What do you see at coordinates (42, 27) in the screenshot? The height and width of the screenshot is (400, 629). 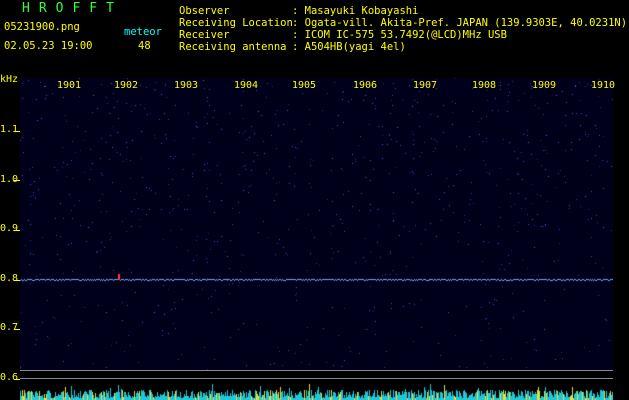 I see `file-name: 05231900.png` at bounding box center [42, 27].